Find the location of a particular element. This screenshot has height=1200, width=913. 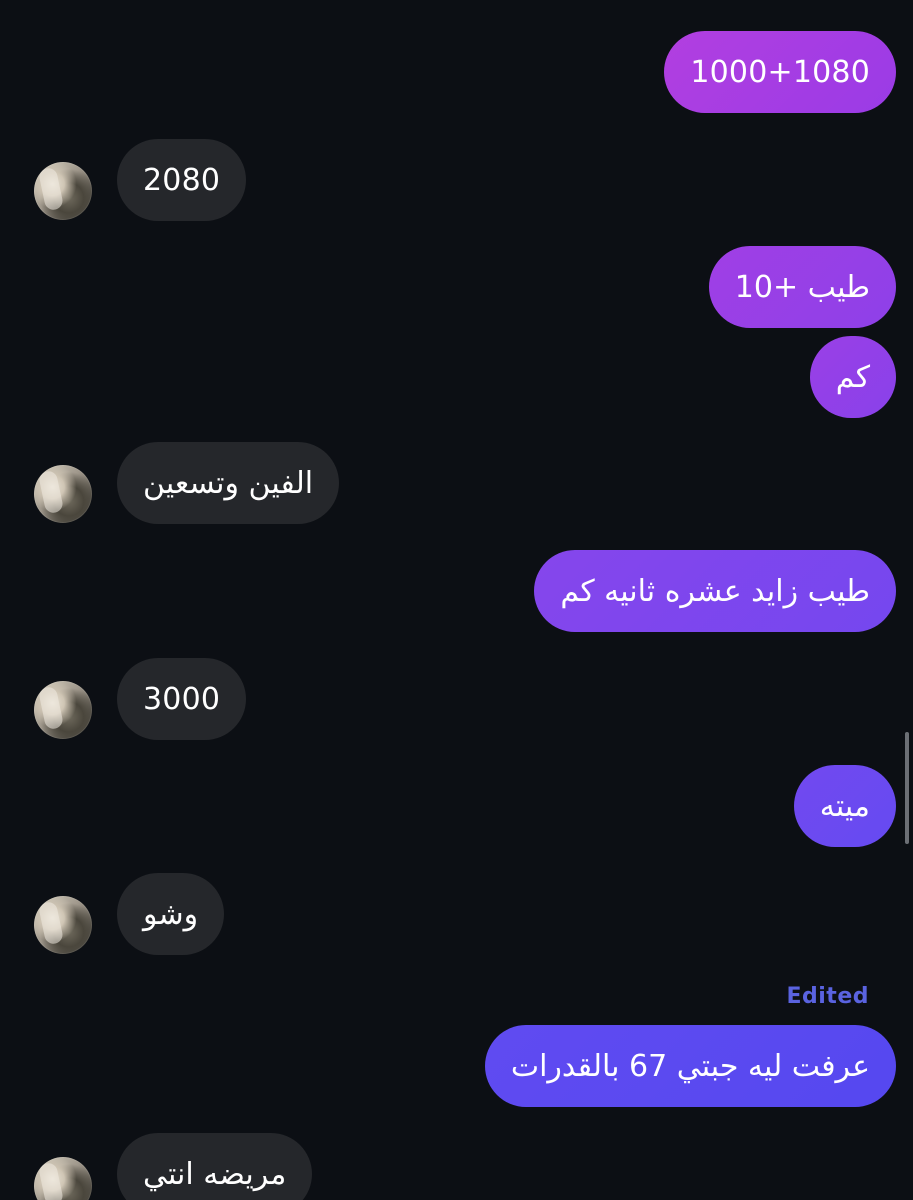

edited-label: Edited is located at coordinates (827, 996).